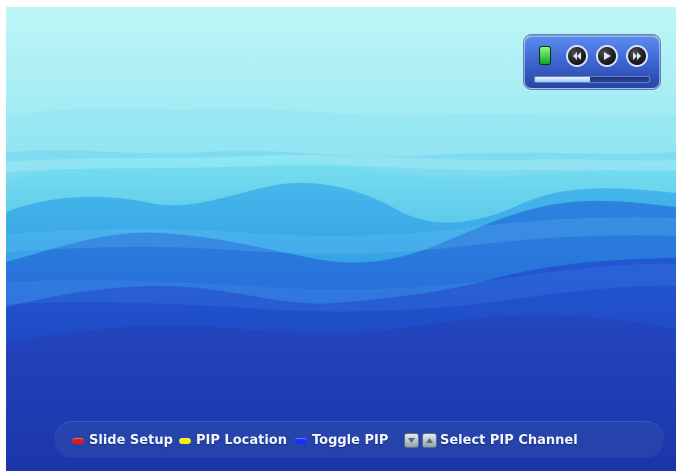 This screenshot has width=682, height=475. Describe the element at coordinates (429, 440) in the screenshot. I see `up-arrow-key-icon` at that location.